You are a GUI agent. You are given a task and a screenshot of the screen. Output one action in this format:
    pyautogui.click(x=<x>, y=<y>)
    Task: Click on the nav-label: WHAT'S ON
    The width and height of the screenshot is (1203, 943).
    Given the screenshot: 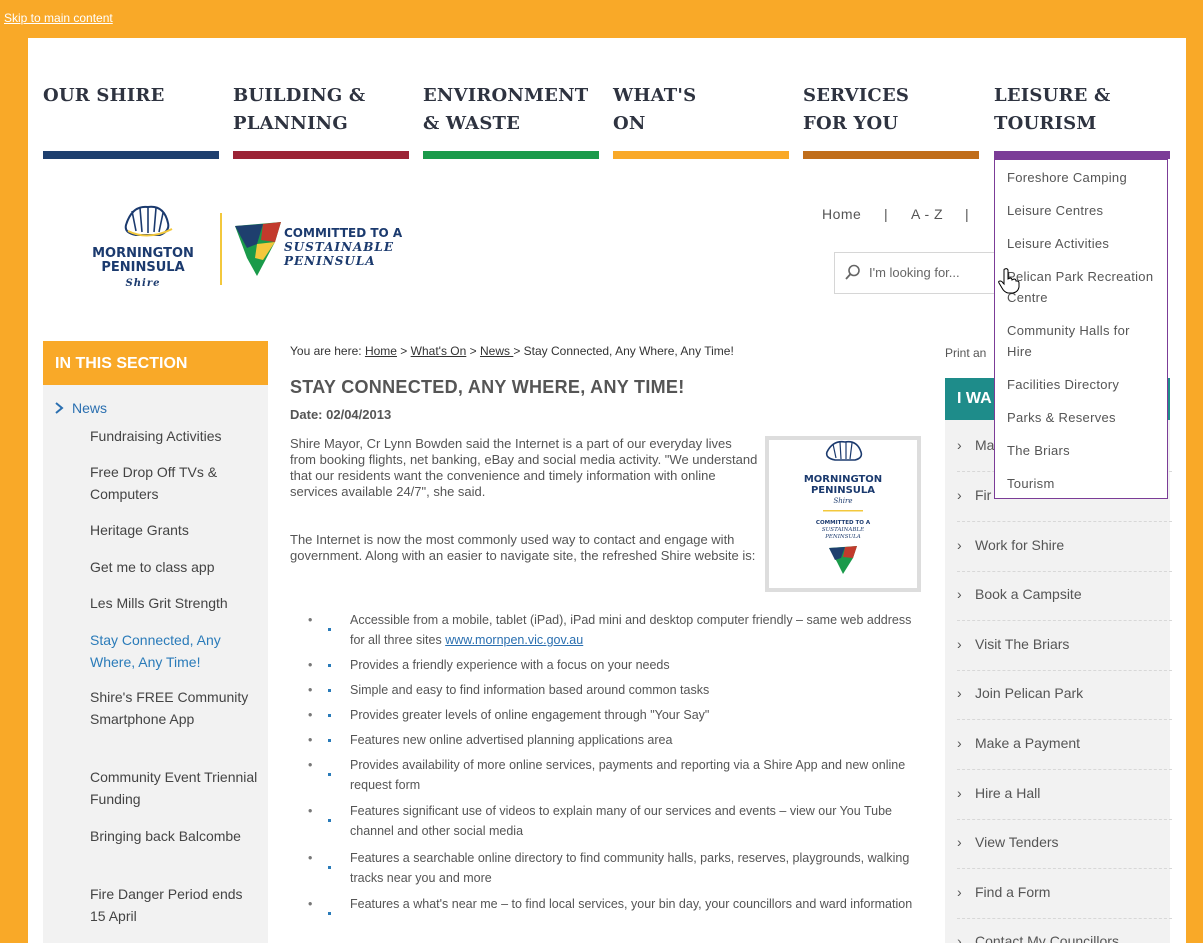 What is the action you would take?
    pyautogui.click(x=655, y=109)
    